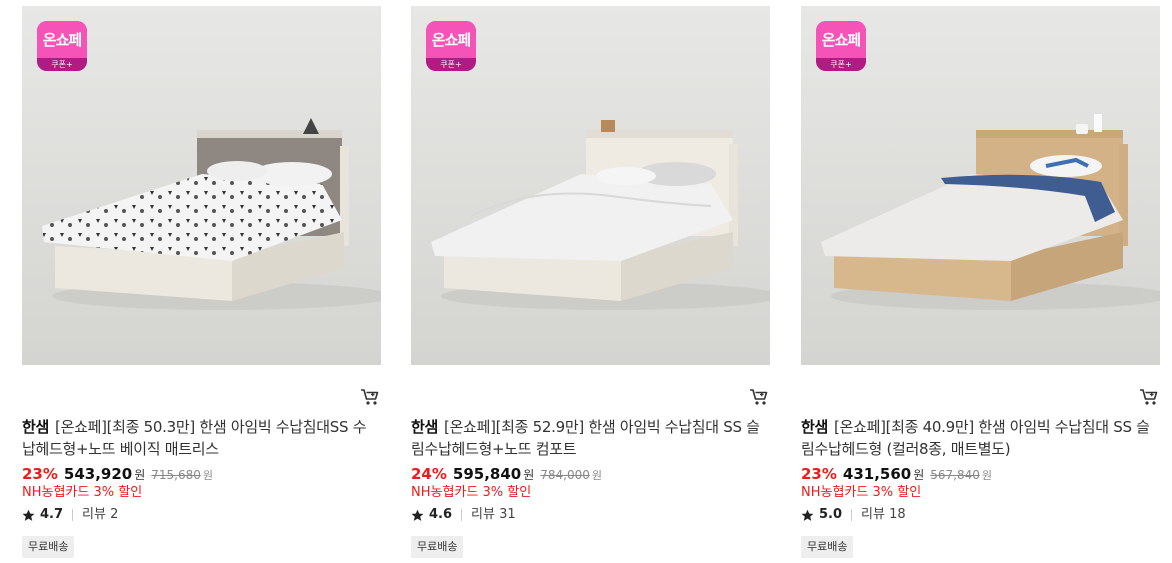 The height and width of the screenshot is (563, 1172). Describe the element at coordinates (52, 514) in the screenshot. I see `rating-score: 4.7` at that location.